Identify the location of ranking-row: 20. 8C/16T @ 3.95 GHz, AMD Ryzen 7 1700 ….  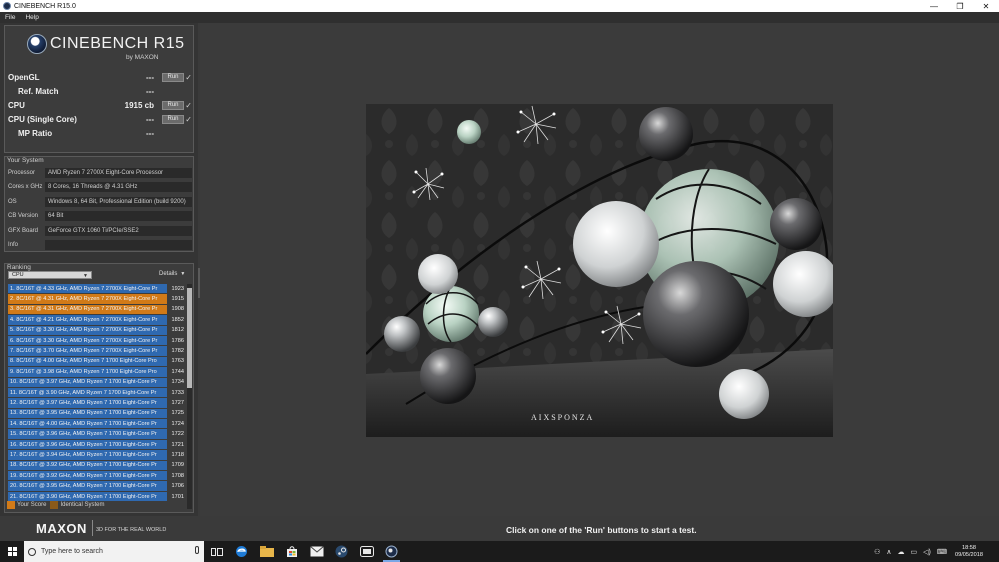
(97, 486).